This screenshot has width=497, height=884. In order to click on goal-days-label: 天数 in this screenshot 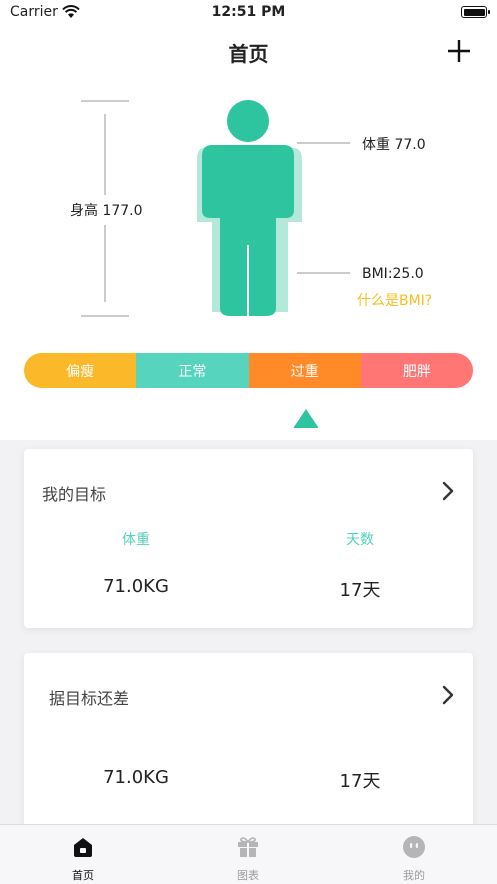, I will do `click(360, 540)`.